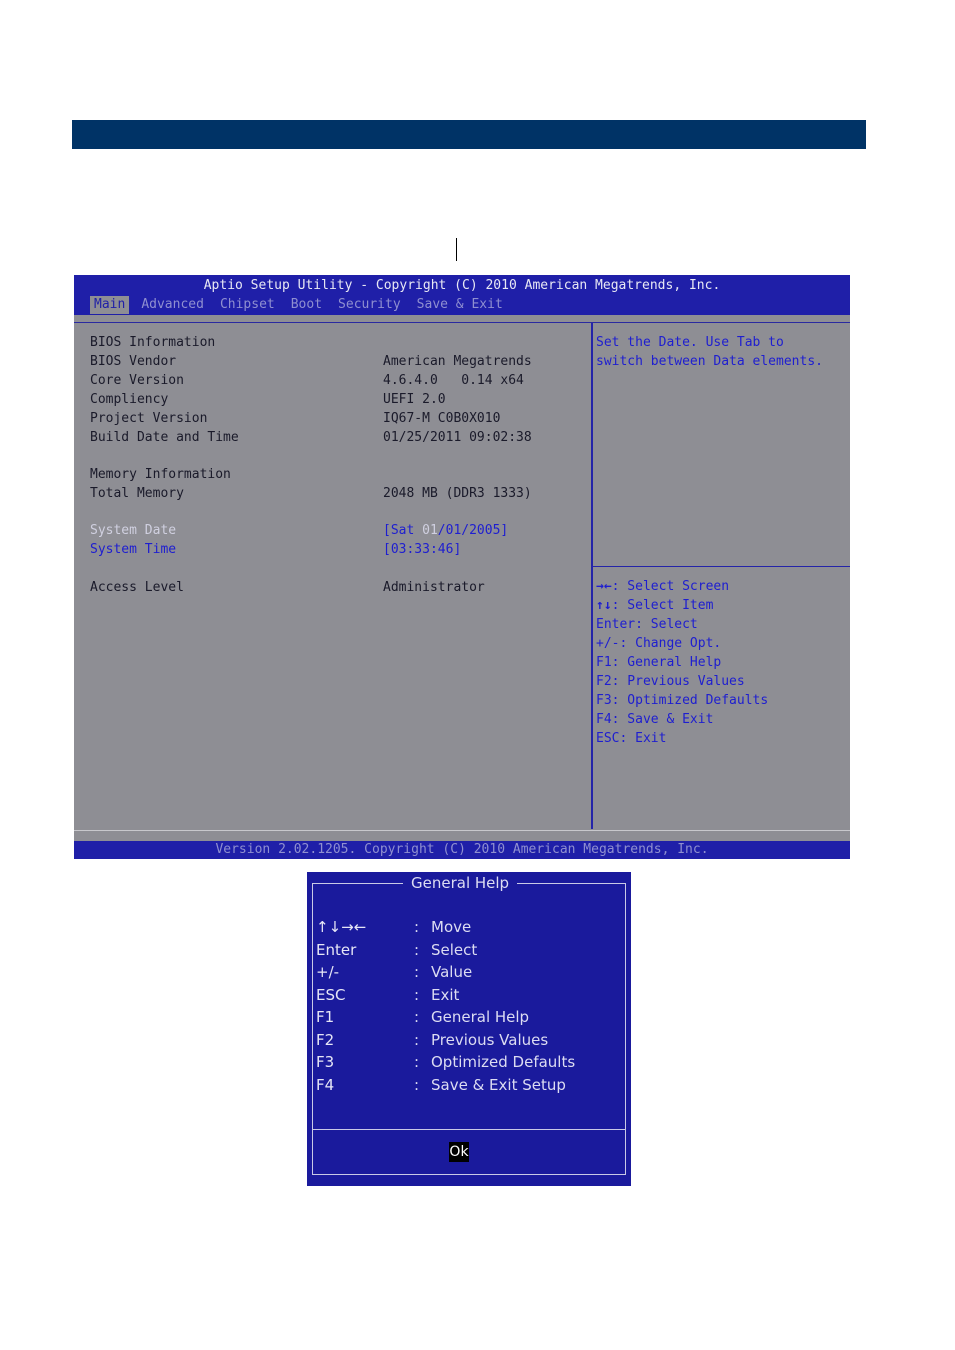 The width and height of the screenshot is (955, 1350). Describe the element at coordinates (604, 586) in the screenshot. I see `left-right-arrows-icon: →←` at that location.